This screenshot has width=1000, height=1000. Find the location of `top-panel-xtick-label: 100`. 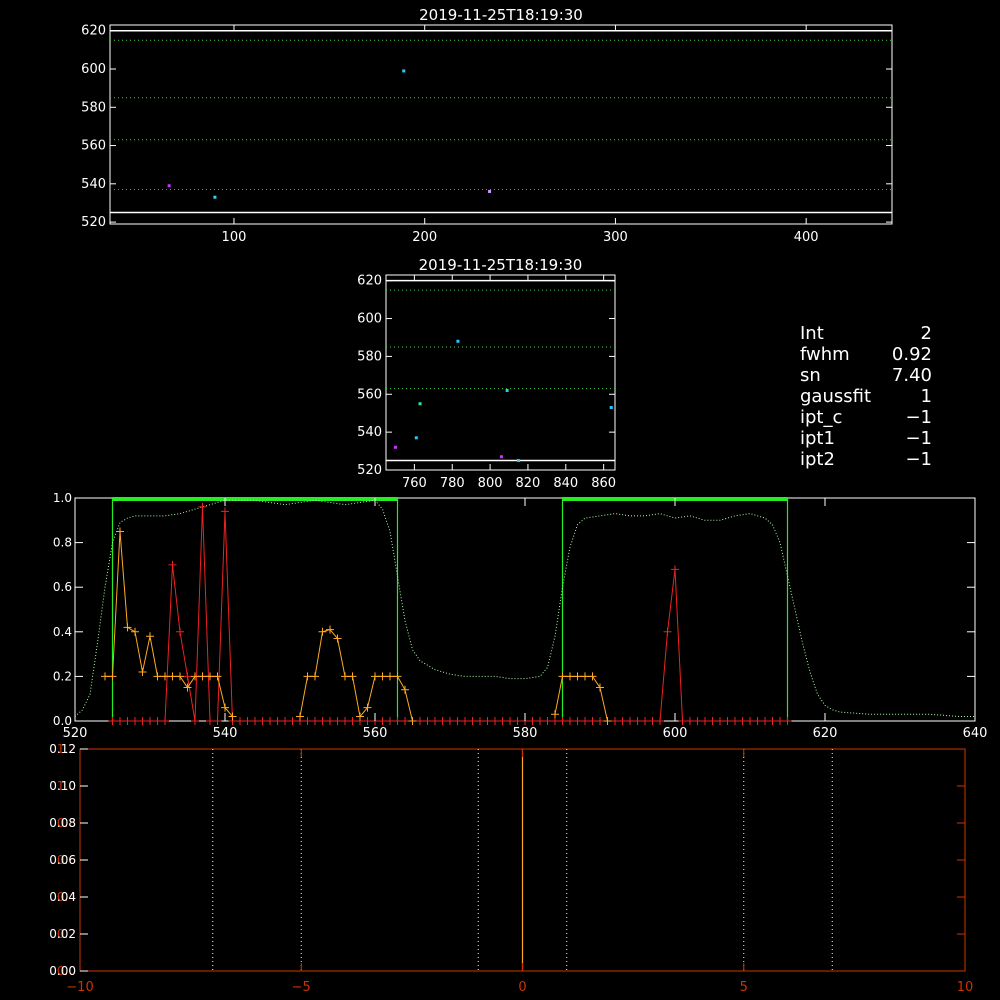

top-panel-xtick-label: 100 is located at coordinates (234, 237).